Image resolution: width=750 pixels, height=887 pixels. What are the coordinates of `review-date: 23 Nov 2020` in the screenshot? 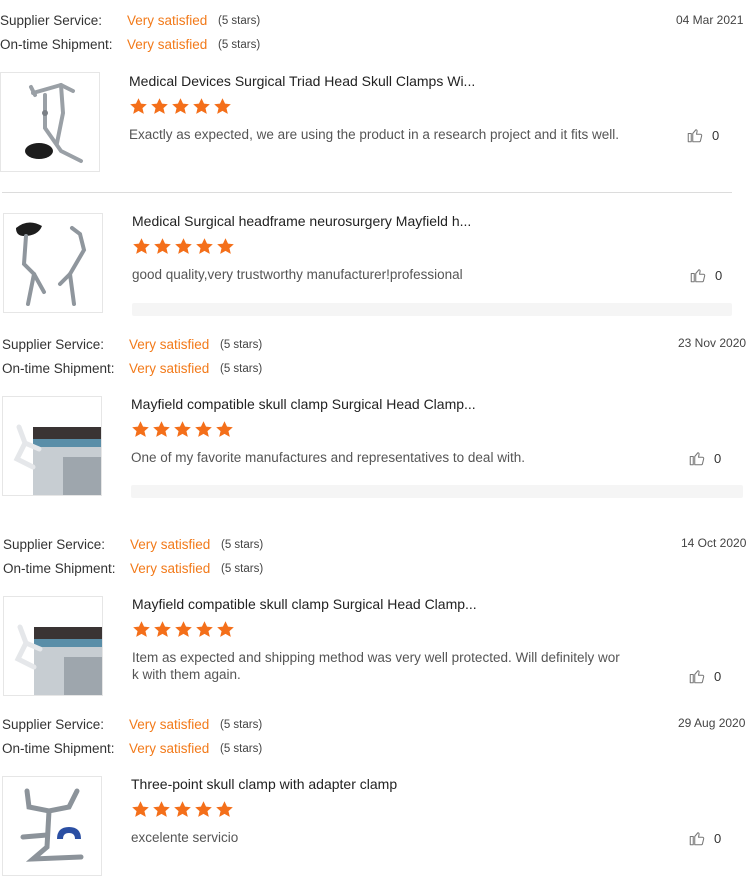 It's located at (712, 343).